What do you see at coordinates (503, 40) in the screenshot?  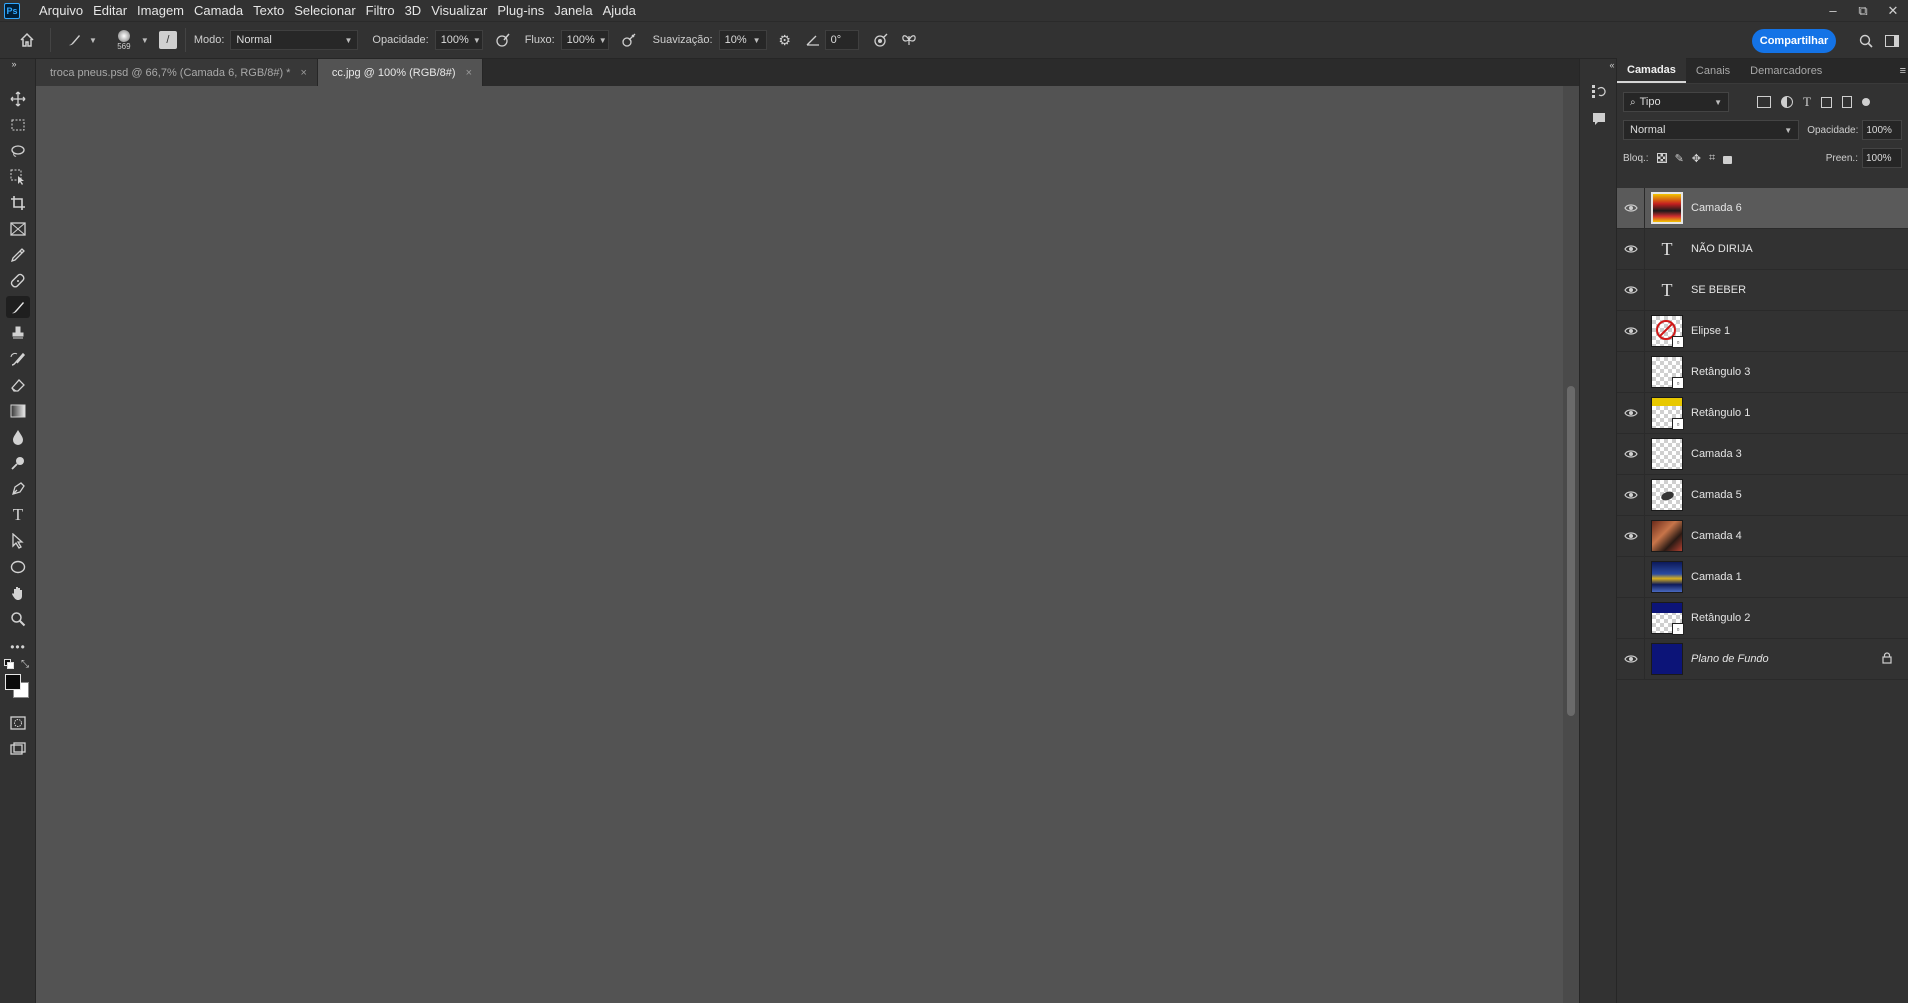 I see `pressure-opacity-icon` at bounding box center [503, 40].